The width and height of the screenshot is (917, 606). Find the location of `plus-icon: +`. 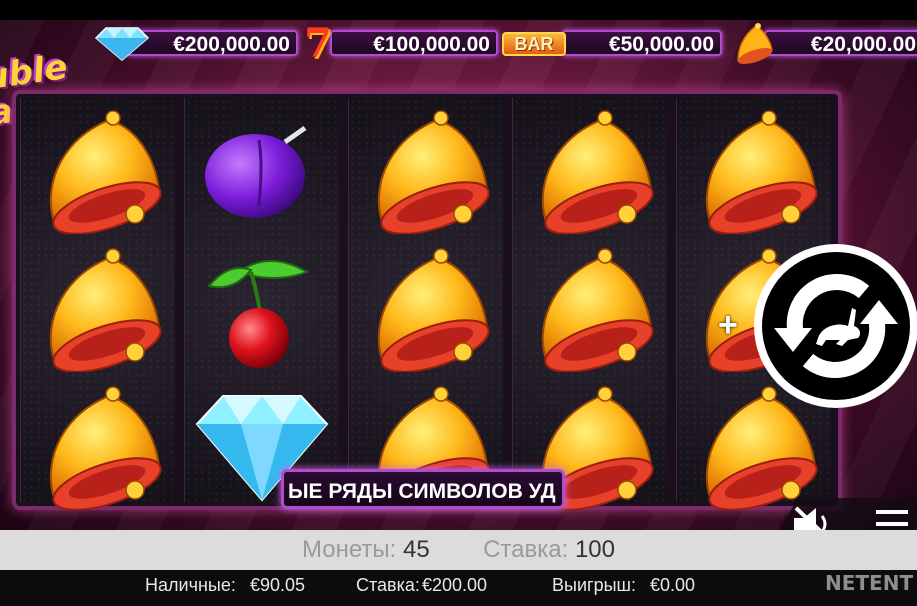

plus-icon: + is located at coordinates (728, 325).